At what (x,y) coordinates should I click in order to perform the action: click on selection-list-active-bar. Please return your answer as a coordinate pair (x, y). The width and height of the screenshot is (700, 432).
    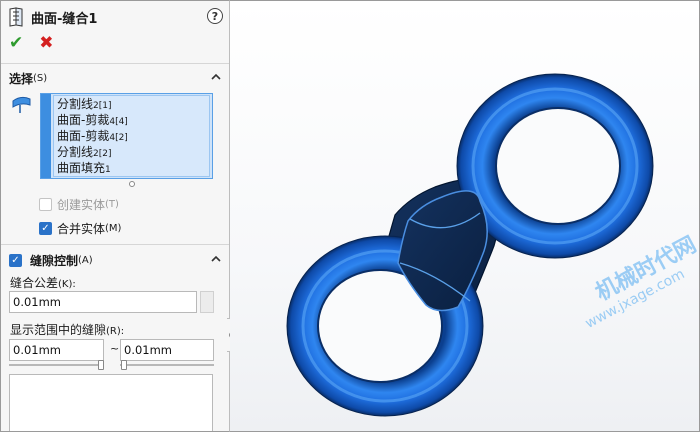
    Looking at the image, I should click on (46, 136).